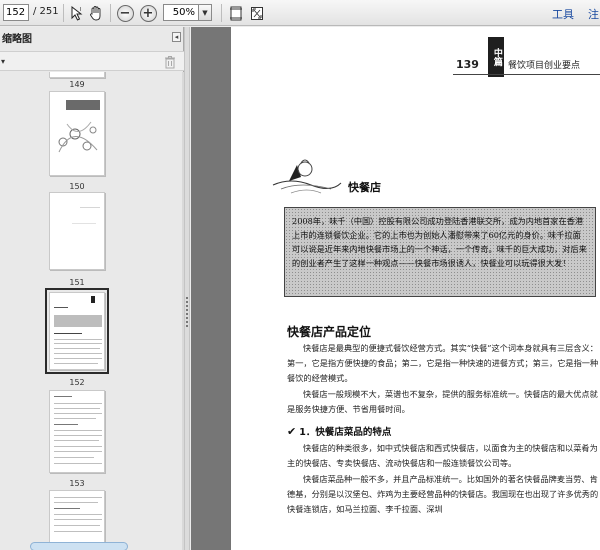 The width and height of the screenshot is (600, 550). I want to click on panel-splitter, so click(187, 288).